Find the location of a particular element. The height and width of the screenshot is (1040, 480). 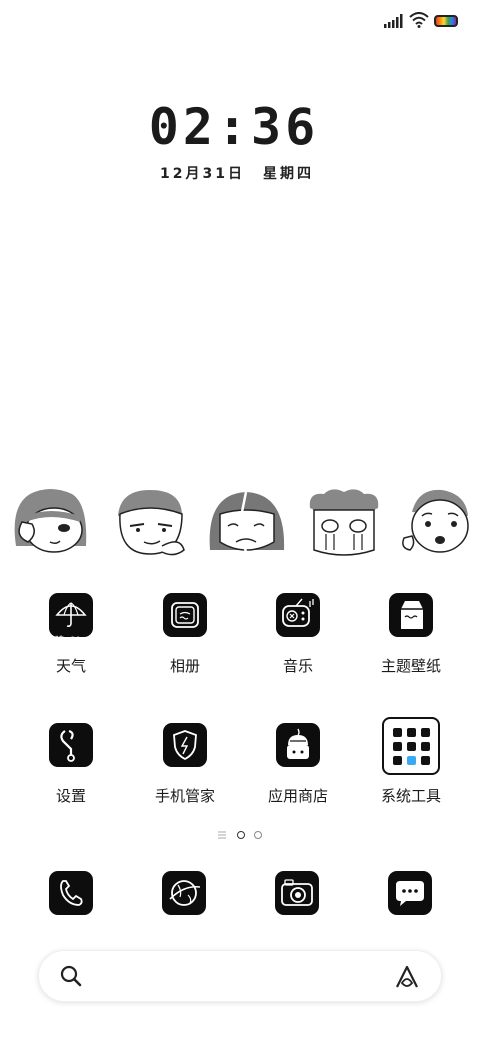

app-label: 应用商店 is located at coordinates (297, 796).